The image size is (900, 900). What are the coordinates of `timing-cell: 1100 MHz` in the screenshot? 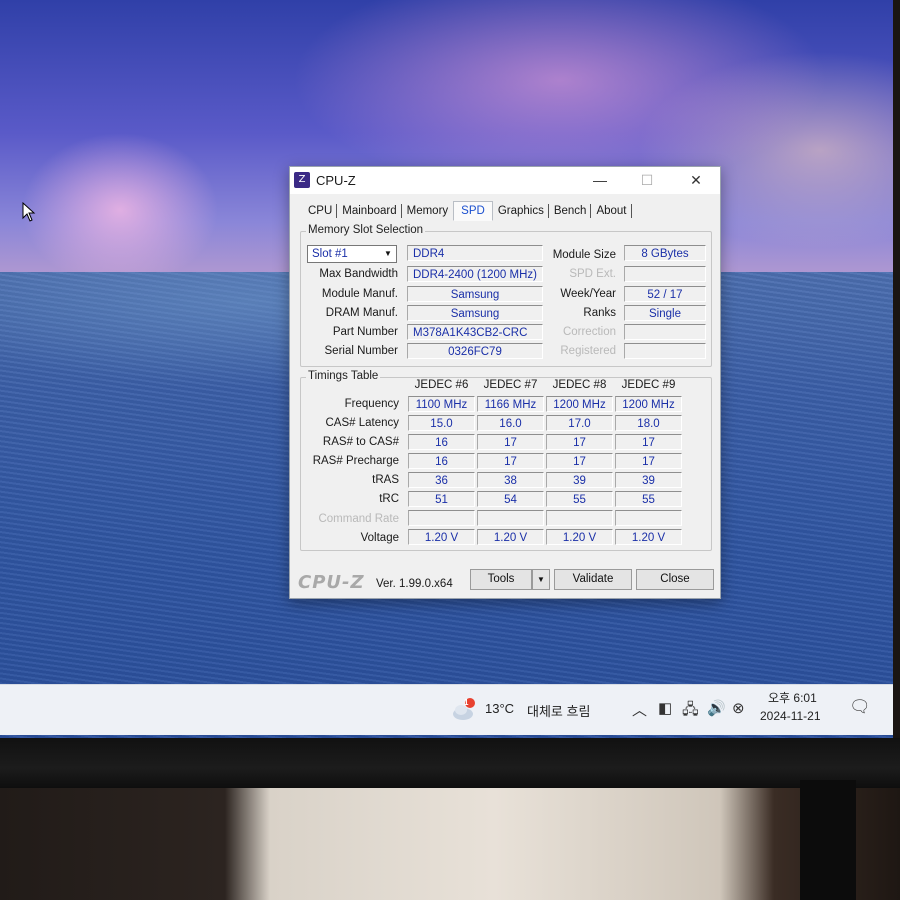 It's located at (441, 404).